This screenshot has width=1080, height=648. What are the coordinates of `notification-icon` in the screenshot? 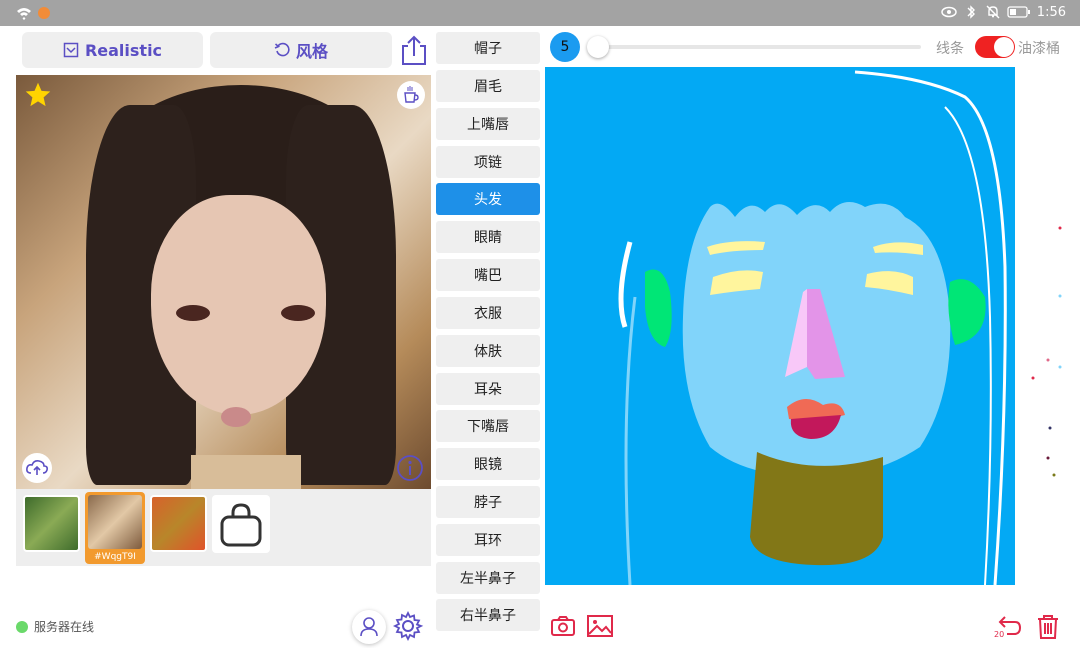 It's located at (44, 13).